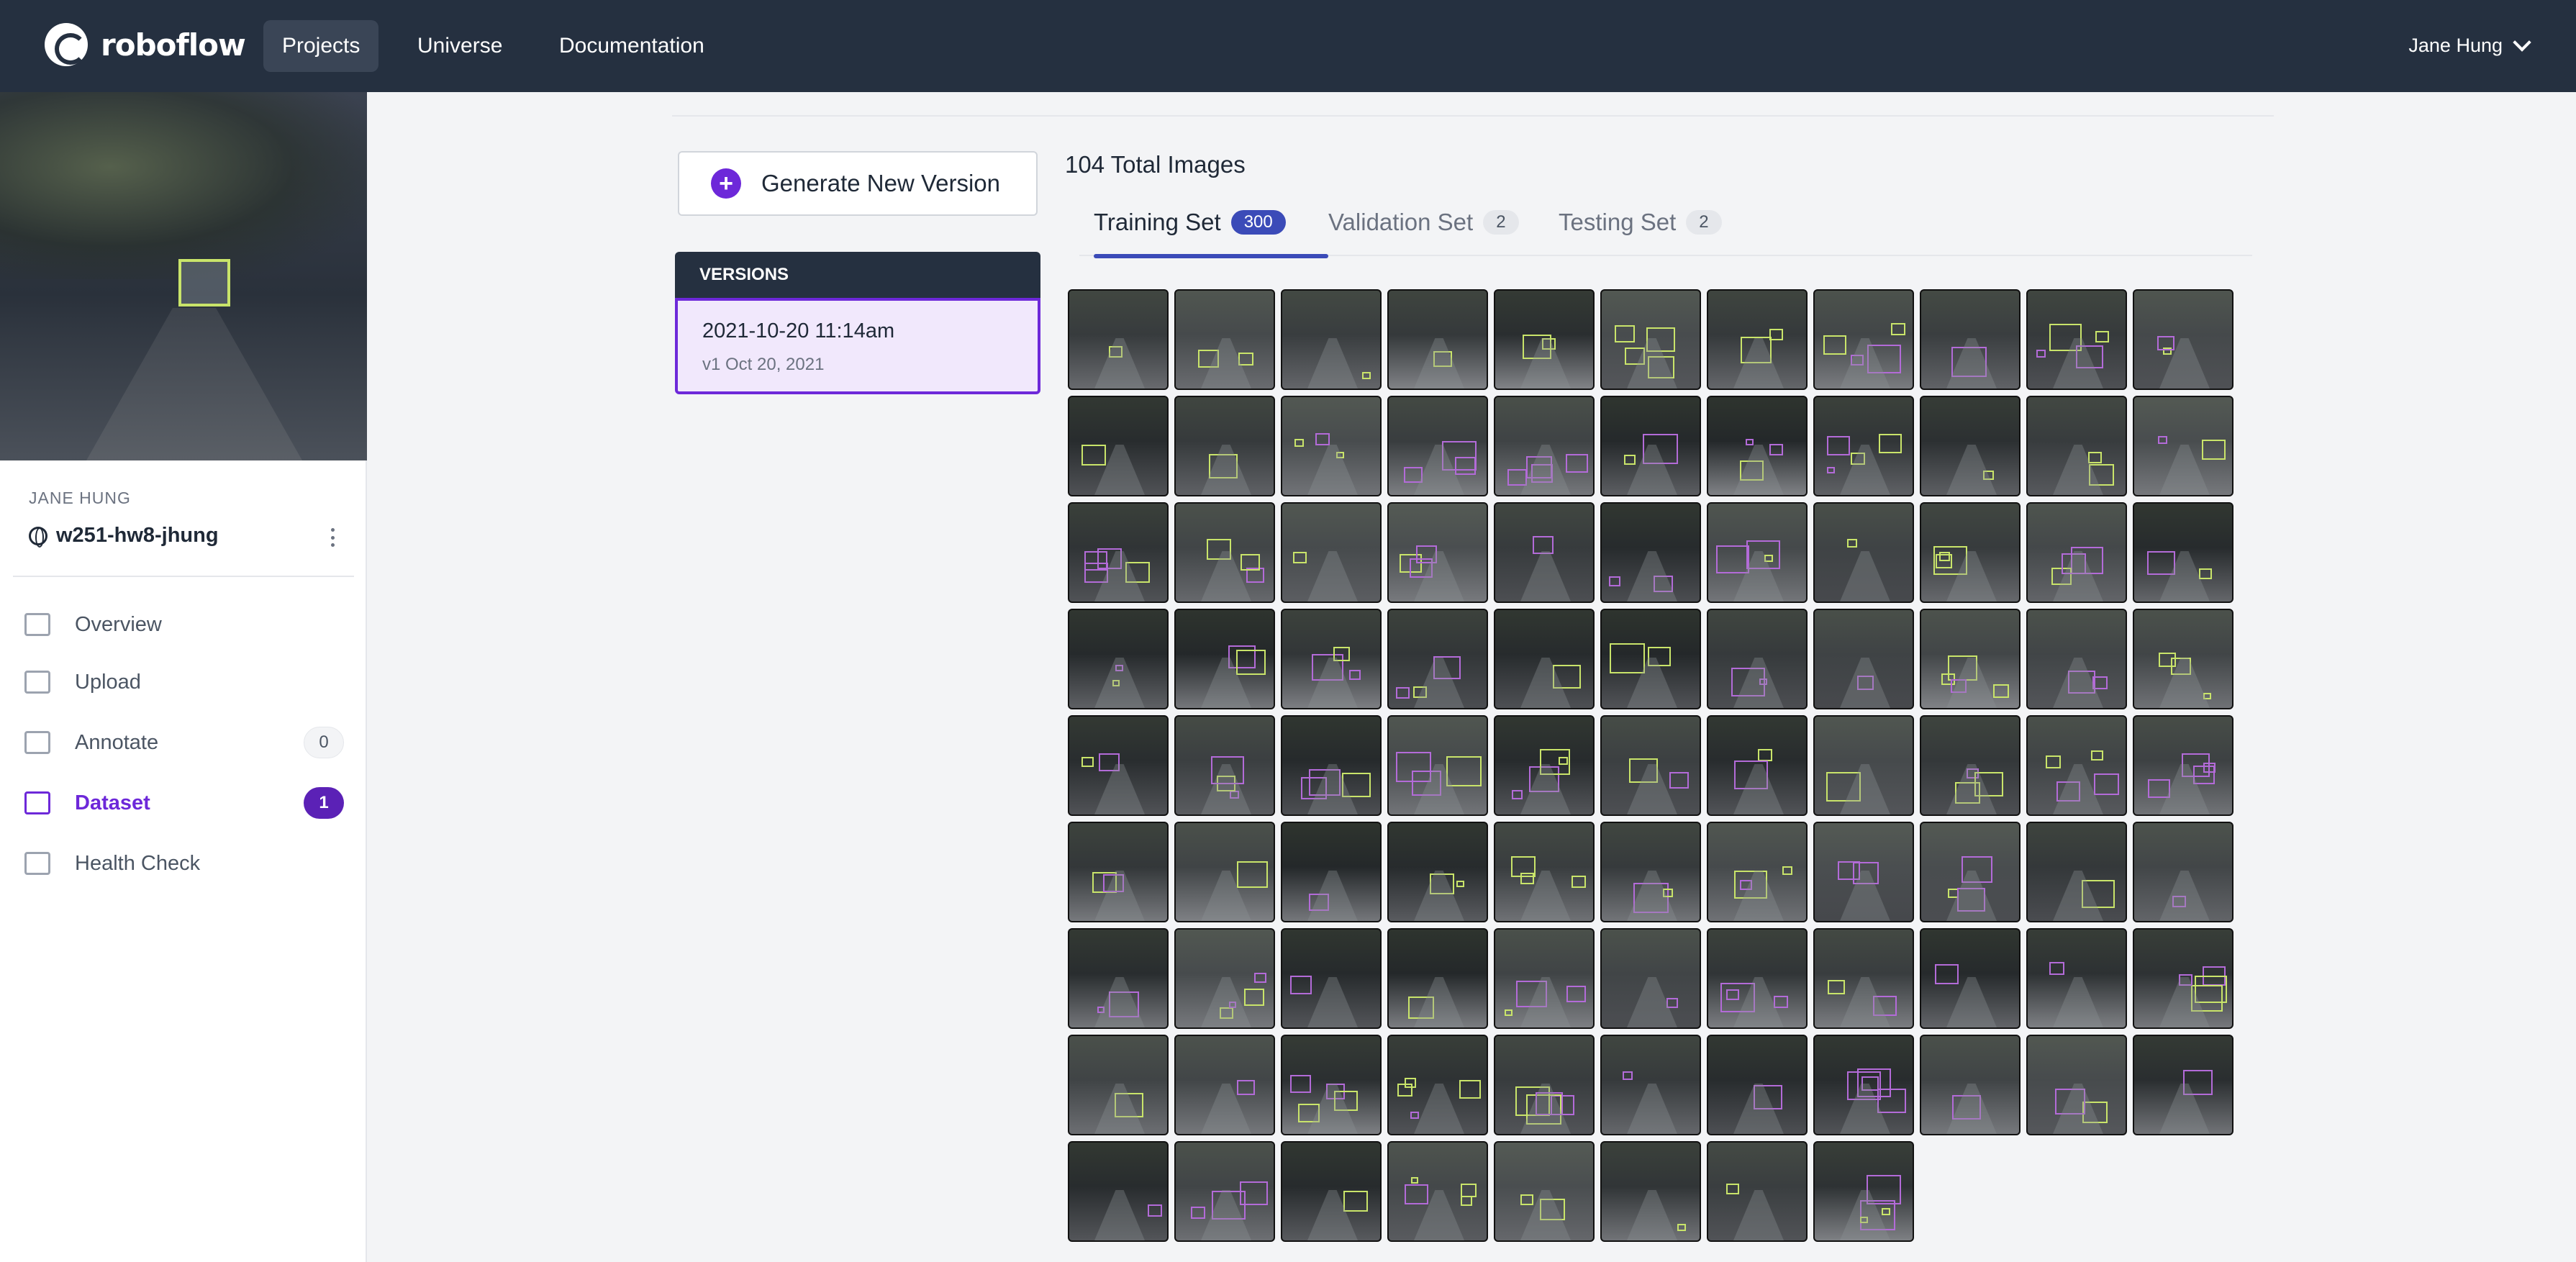  I want to click on sidebar-item-upload: Upload, so click(184, 682).